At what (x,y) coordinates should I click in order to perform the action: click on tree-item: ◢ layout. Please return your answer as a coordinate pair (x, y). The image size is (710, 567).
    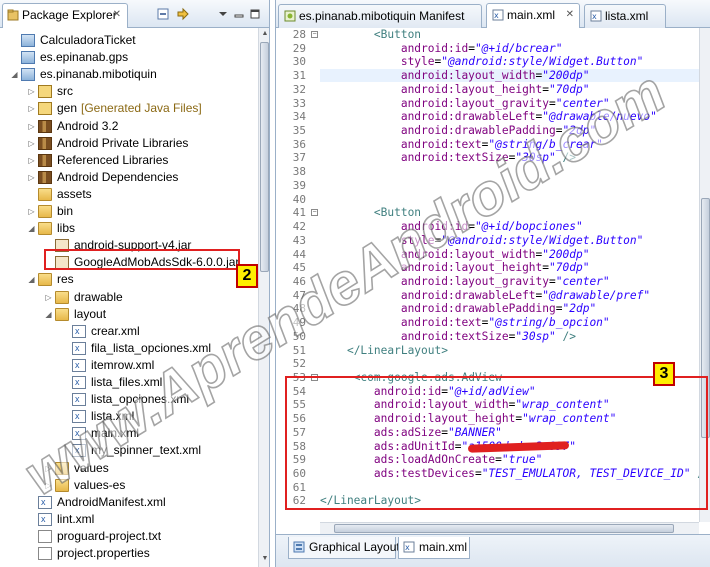
    Looking at the image, I should click on (129, 314).